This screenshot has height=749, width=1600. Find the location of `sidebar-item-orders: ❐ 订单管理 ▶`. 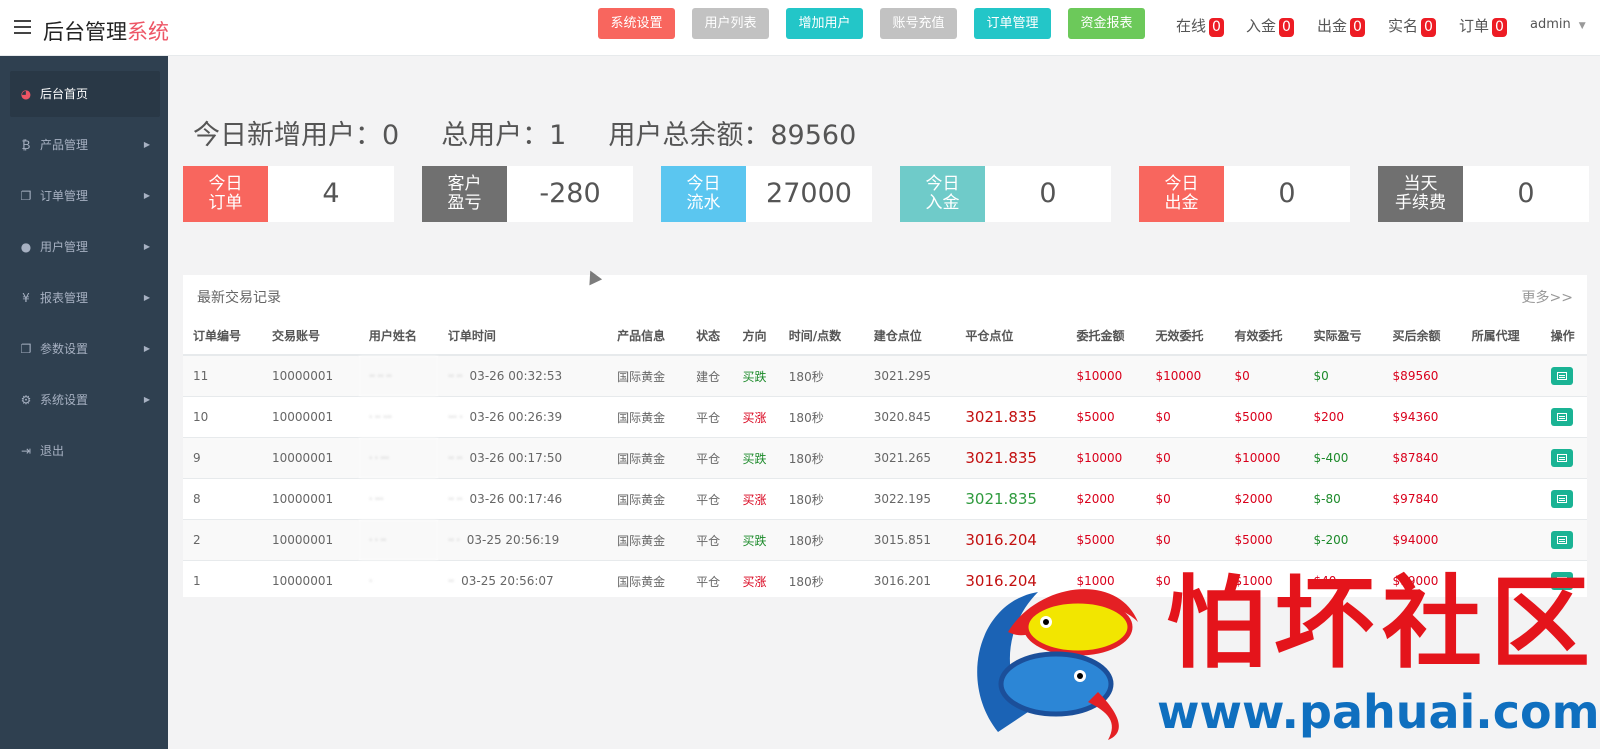

sidebar-item-orders: ❐ 订单管理 ▶ is located at coordinates (85, 196).